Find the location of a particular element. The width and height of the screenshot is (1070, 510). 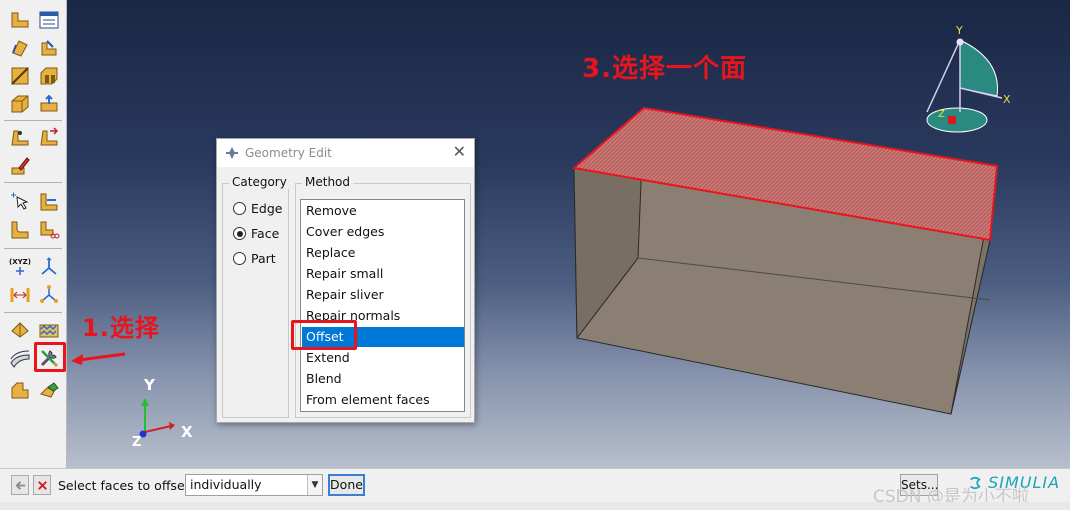

method-item-repair-sliver: Repair sliver is located at coordinates (383, 295).